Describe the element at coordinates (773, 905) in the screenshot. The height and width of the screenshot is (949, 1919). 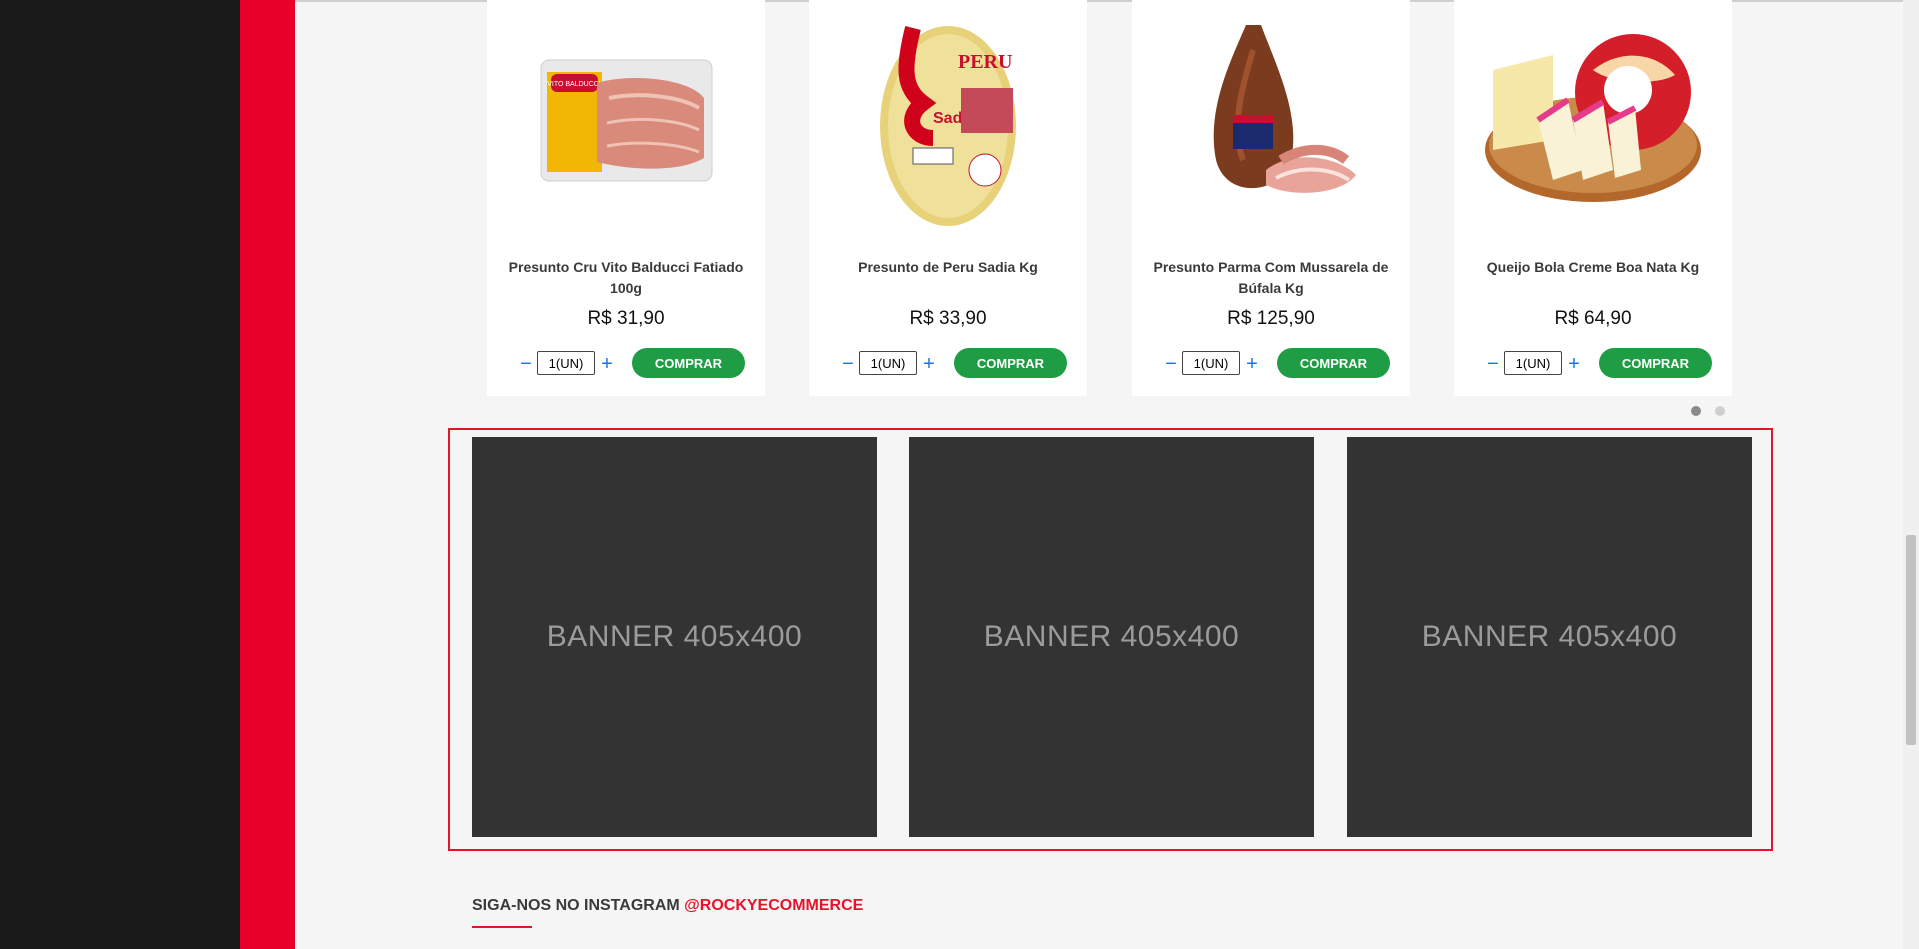
I see `instagram-handle-link: @ROCKYECOMMERCE` at that location.